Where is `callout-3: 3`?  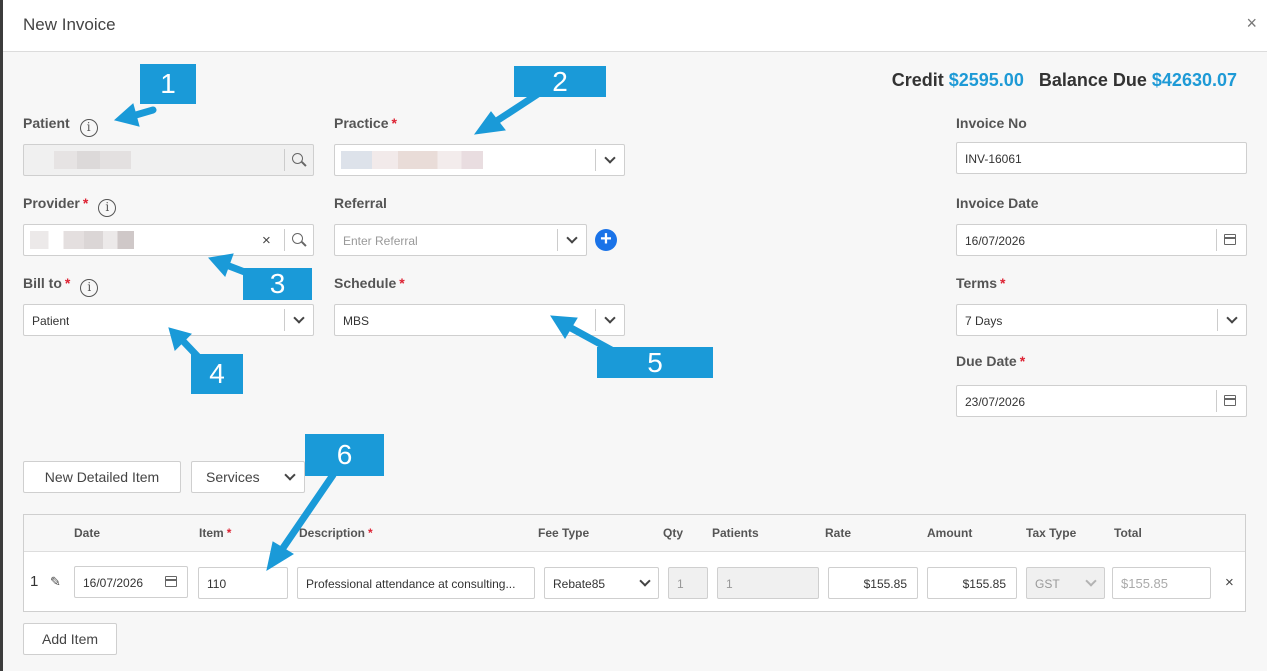
callout-3: 3 is located at coordinates (277, 284).